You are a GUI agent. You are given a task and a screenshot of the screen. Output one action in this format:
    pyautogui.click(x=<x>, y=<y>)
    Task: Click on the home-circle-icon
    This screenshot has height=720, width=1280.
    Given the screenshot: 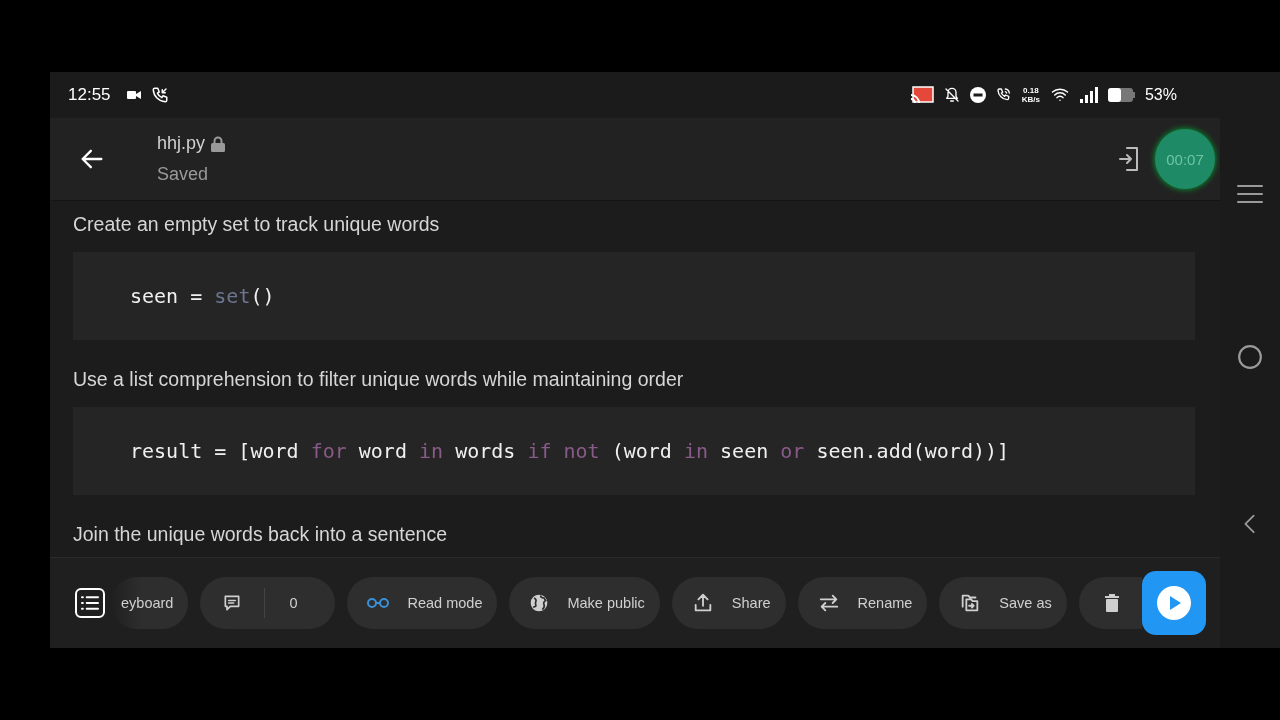 What is the action you would take?
    pyautogui.click(x=1250, y=357)
    